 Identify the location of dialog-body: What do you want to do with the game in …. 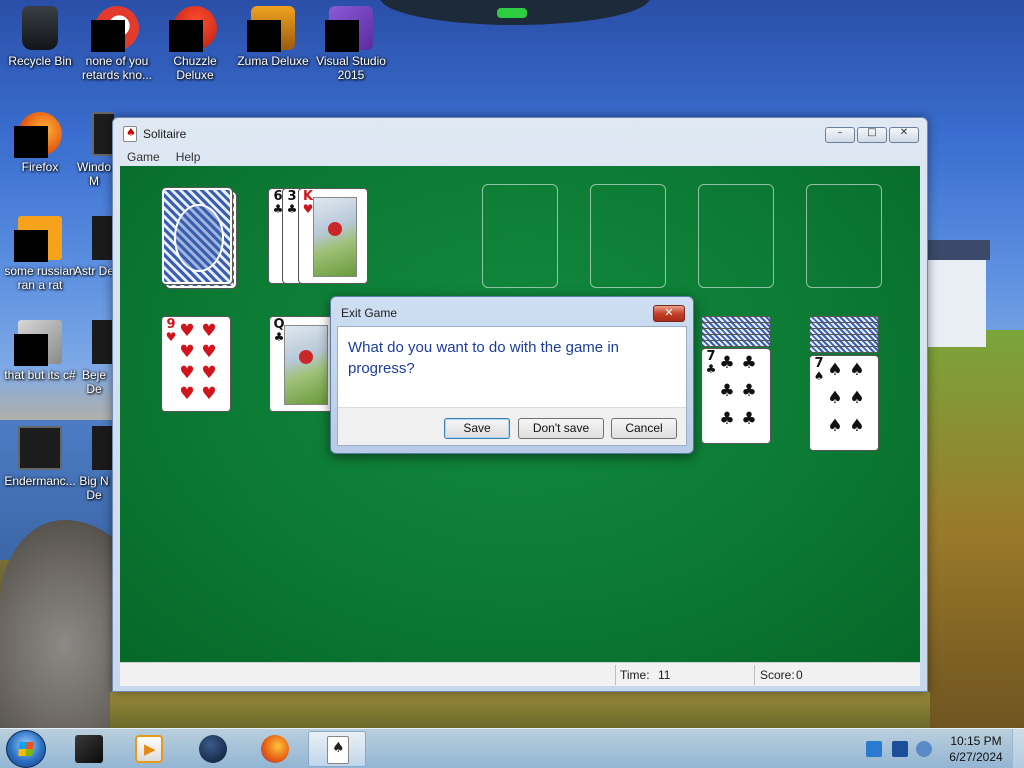
(512, 386).